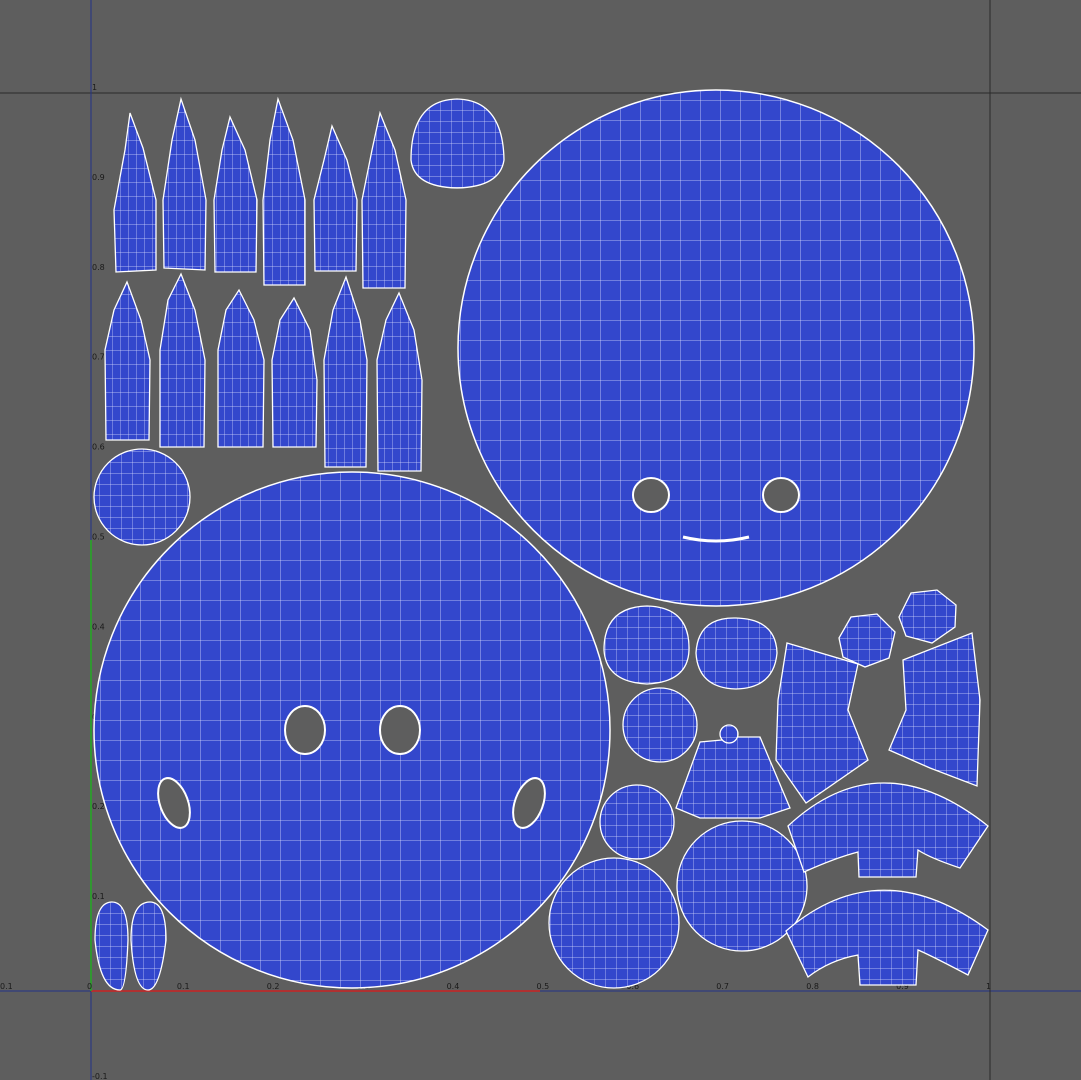  I want to click on v-tick-label: 0.8, so click(98, 267).